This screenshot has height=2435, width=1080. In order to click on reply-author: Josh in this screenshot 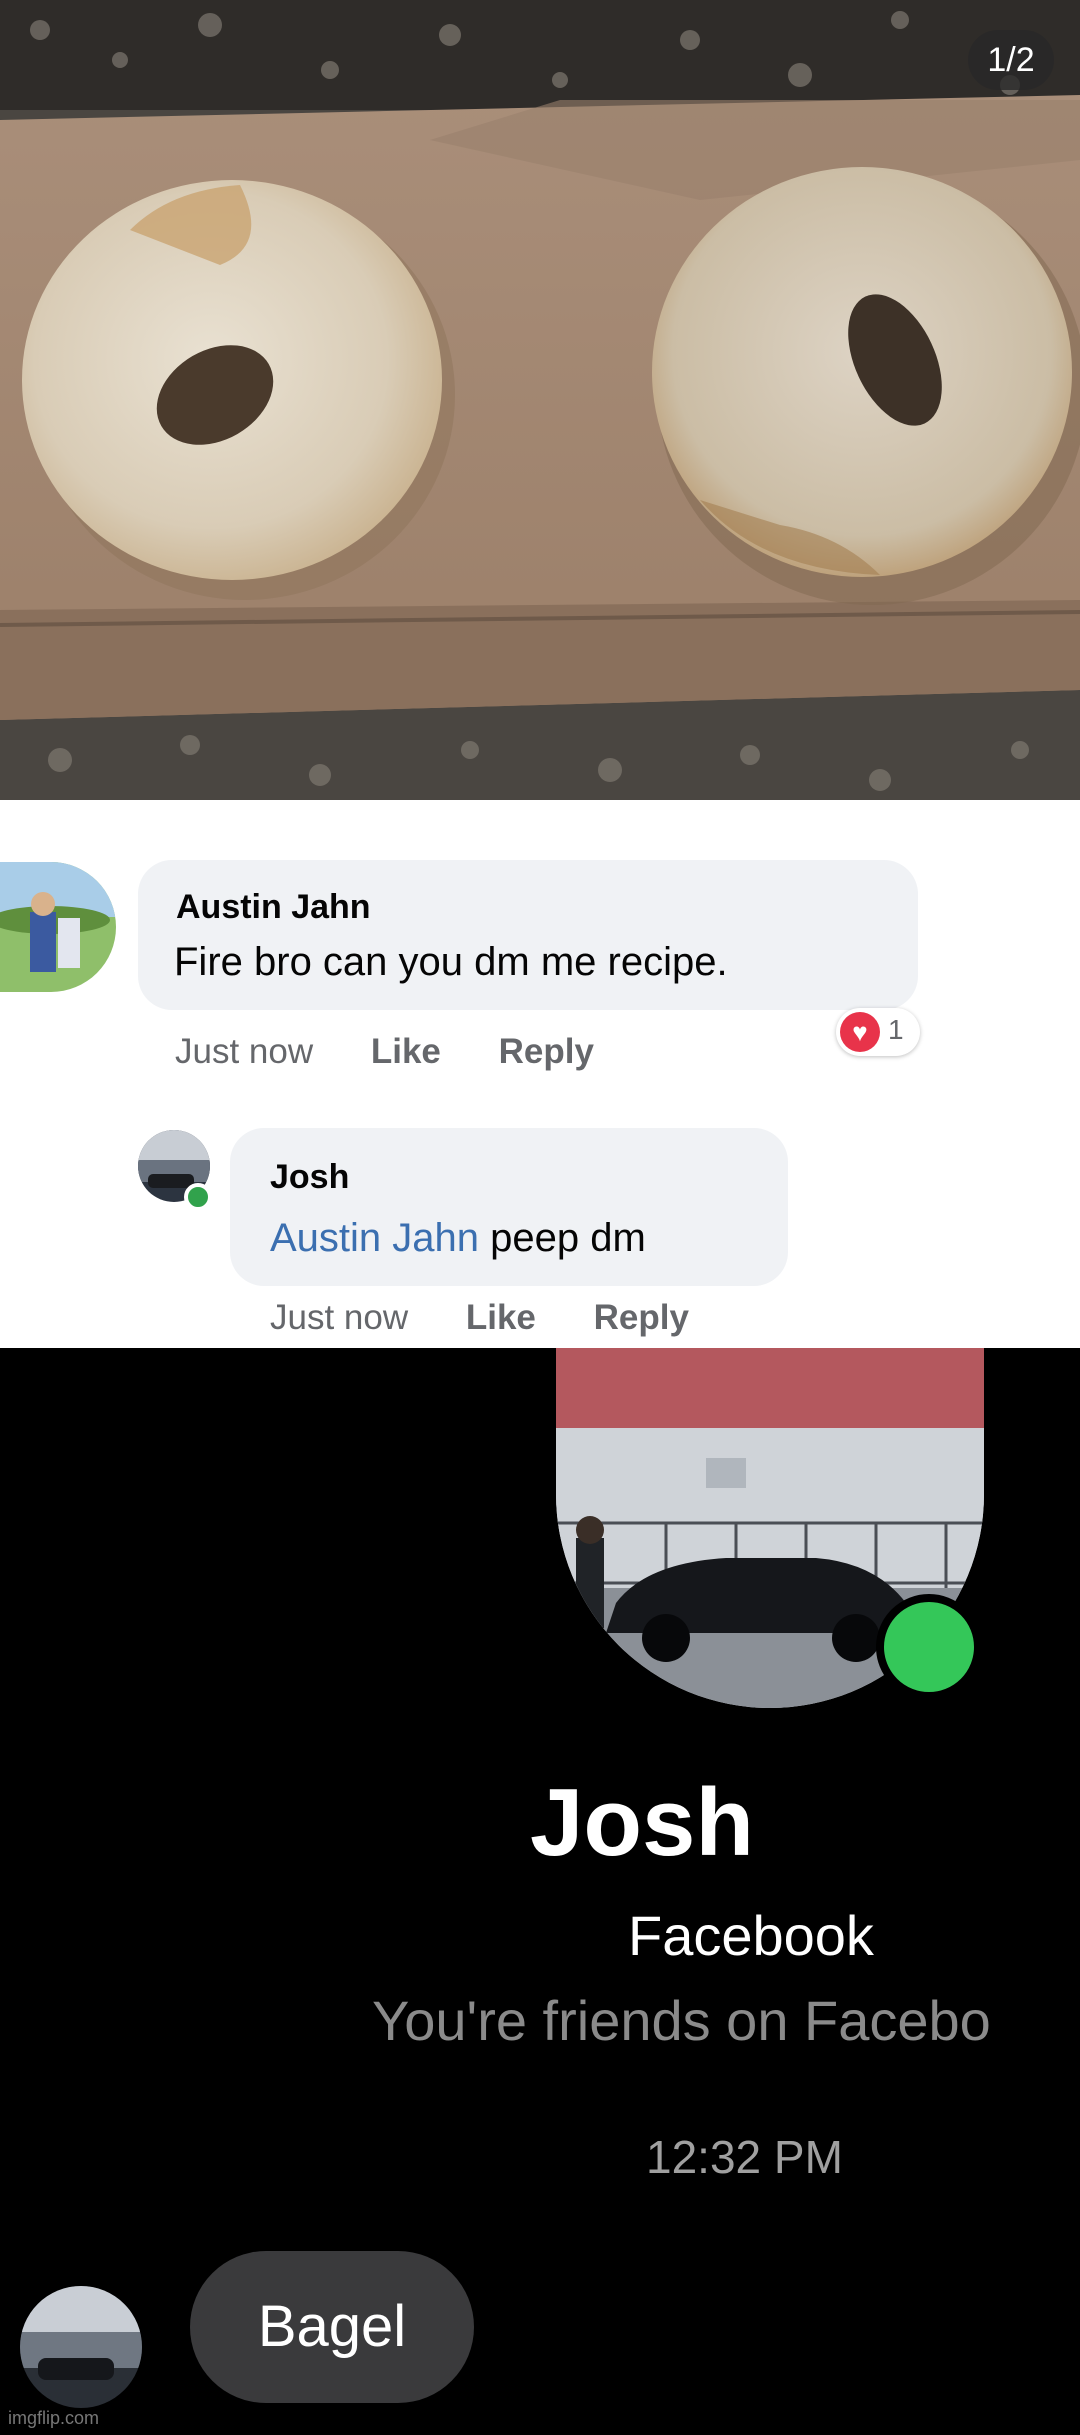, I will do `click(309, 1177)`.